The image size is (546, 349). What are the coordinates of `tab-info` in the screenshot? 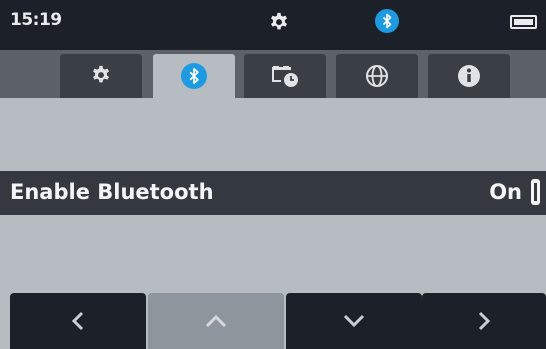 It's located at (469, 76).